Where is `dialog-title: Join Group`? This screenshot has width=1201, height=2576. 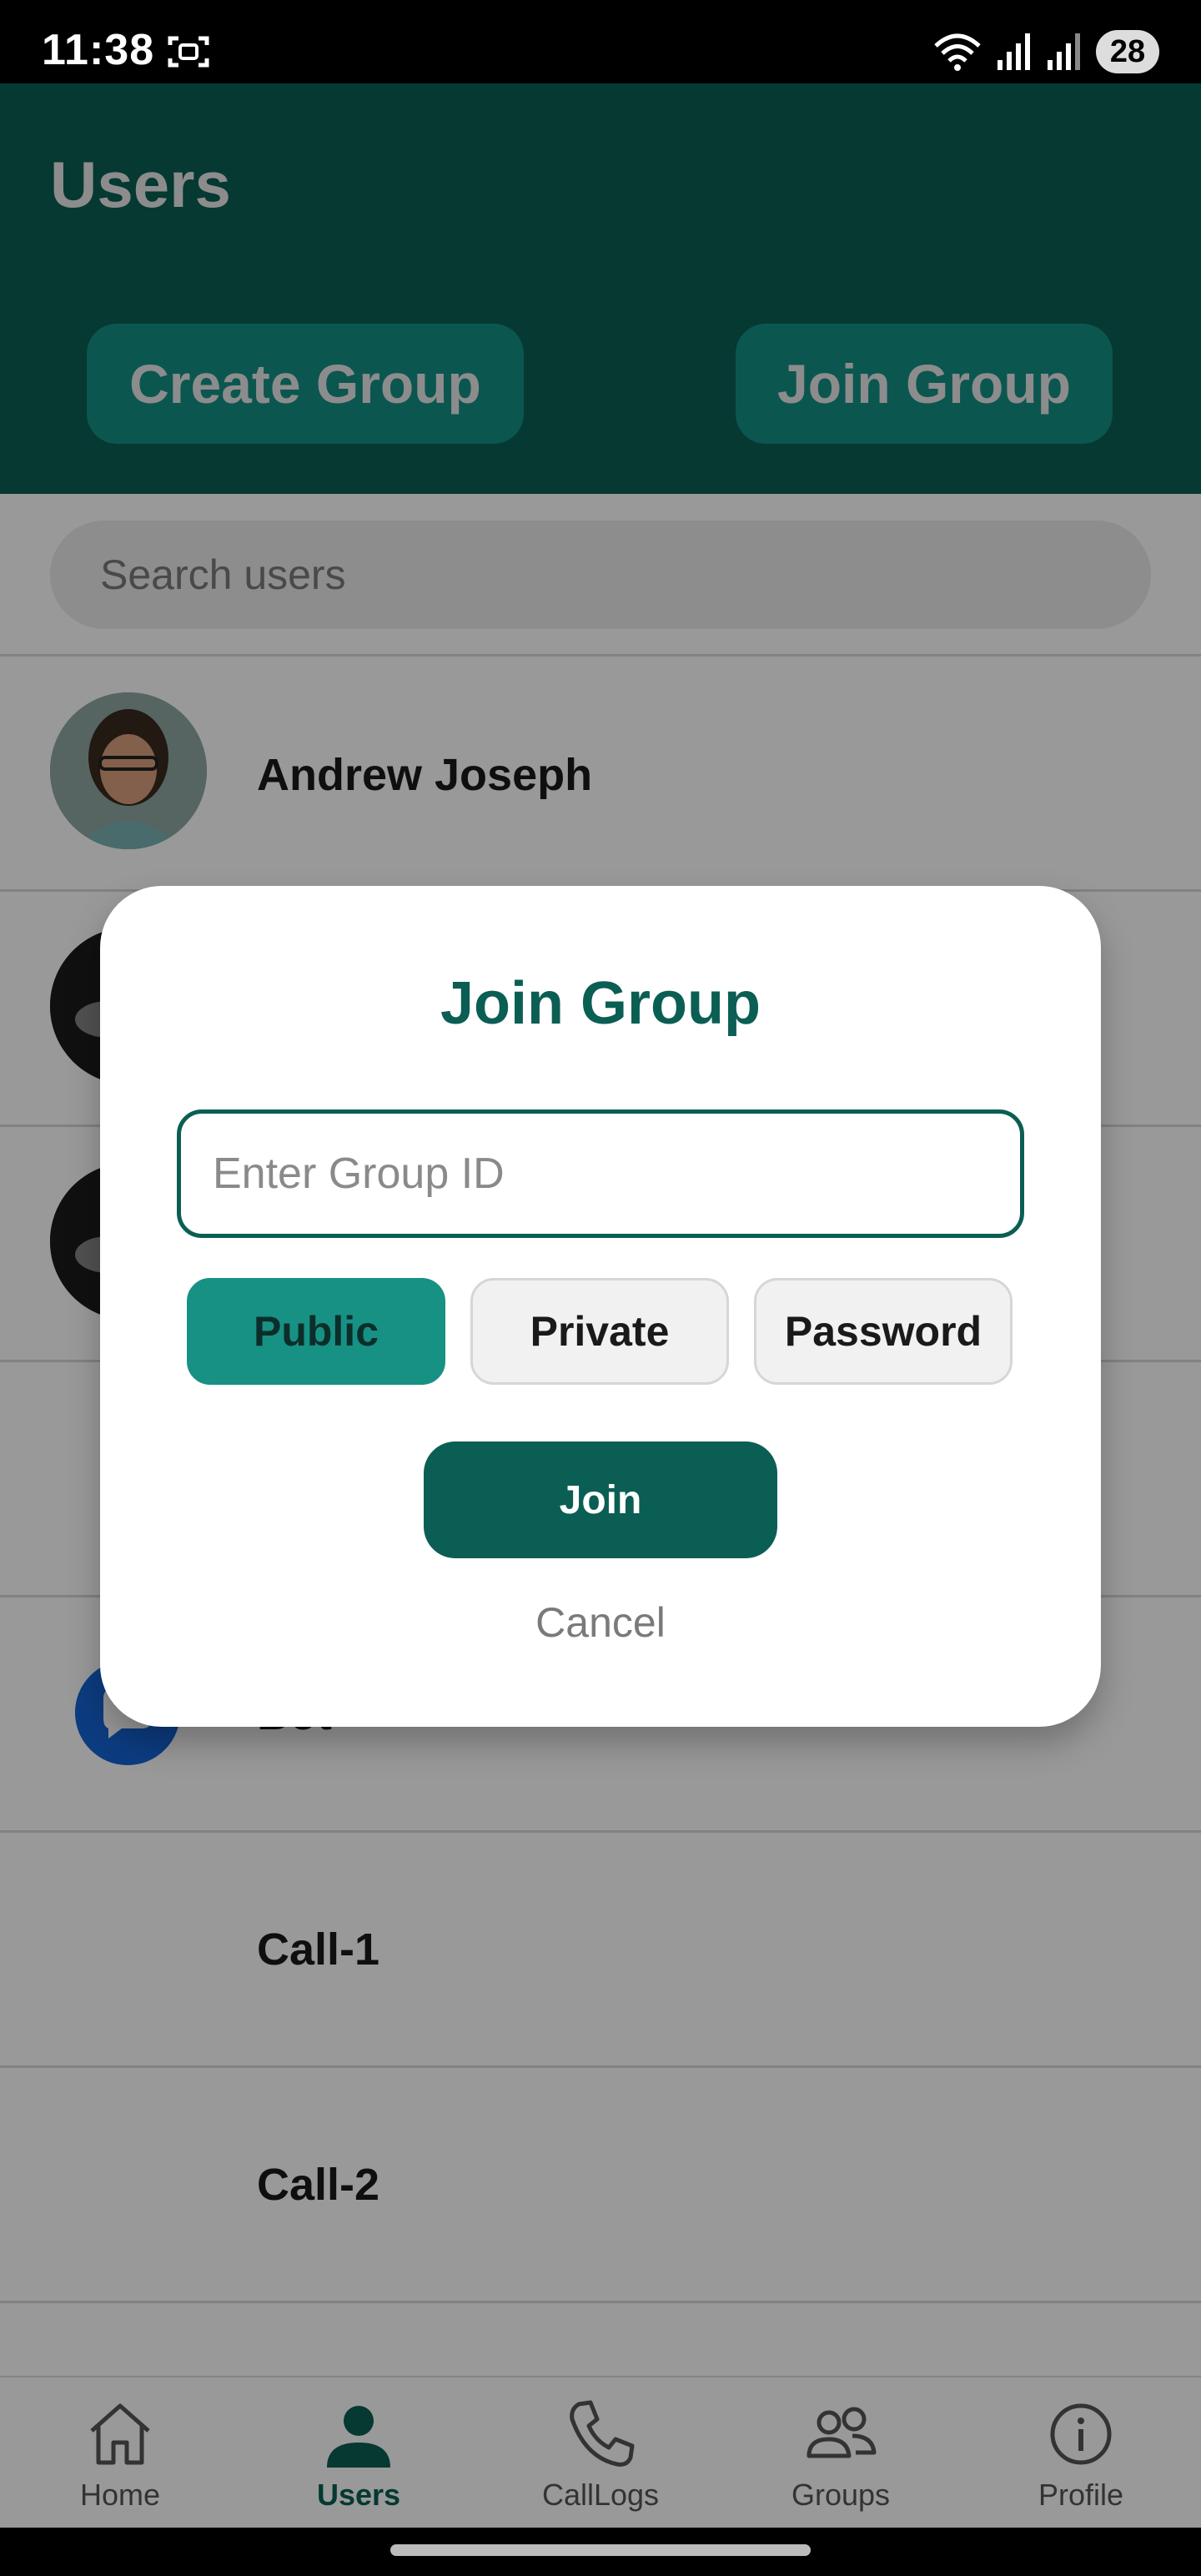
dialog-title: Join Group is located at coordinates (601, 1003).